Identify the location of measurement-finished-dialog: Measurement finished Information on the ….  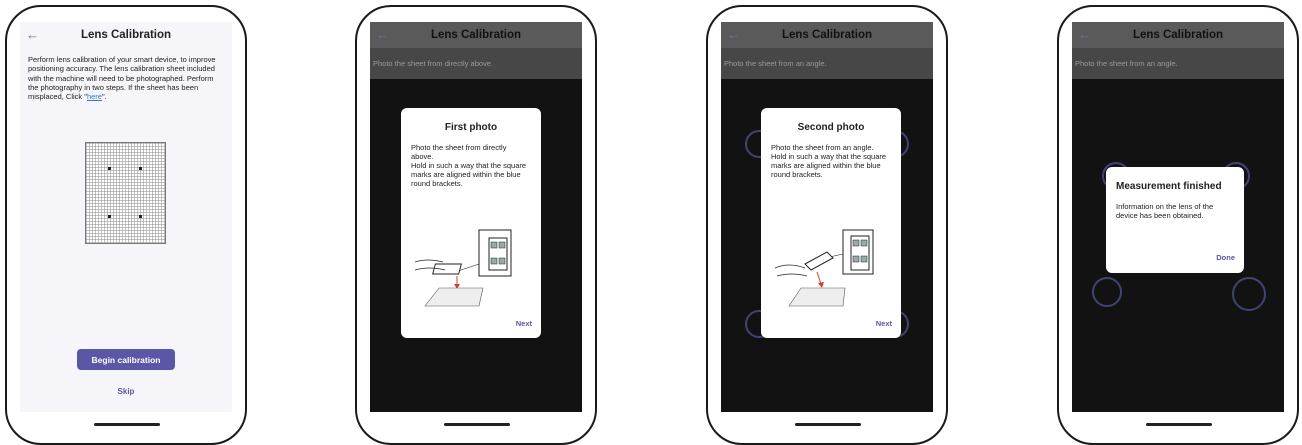
(1175, 220).